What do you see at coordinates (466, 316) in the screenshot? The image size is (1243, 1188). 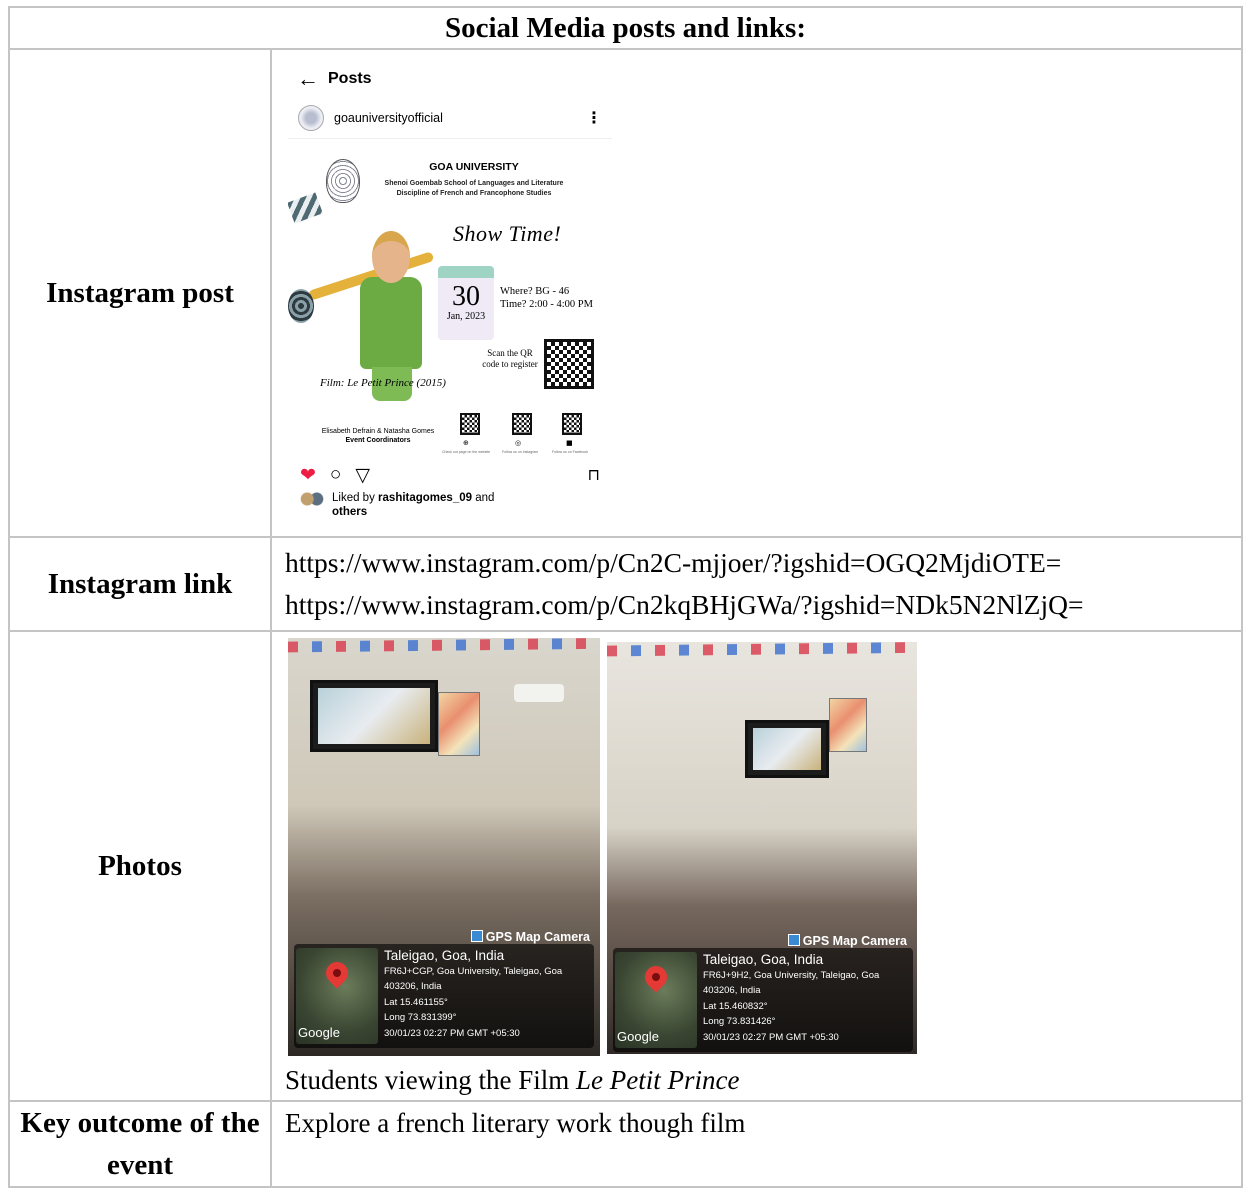 I see `poster-month: Jan, 2023` at bounding box center [466, 316].